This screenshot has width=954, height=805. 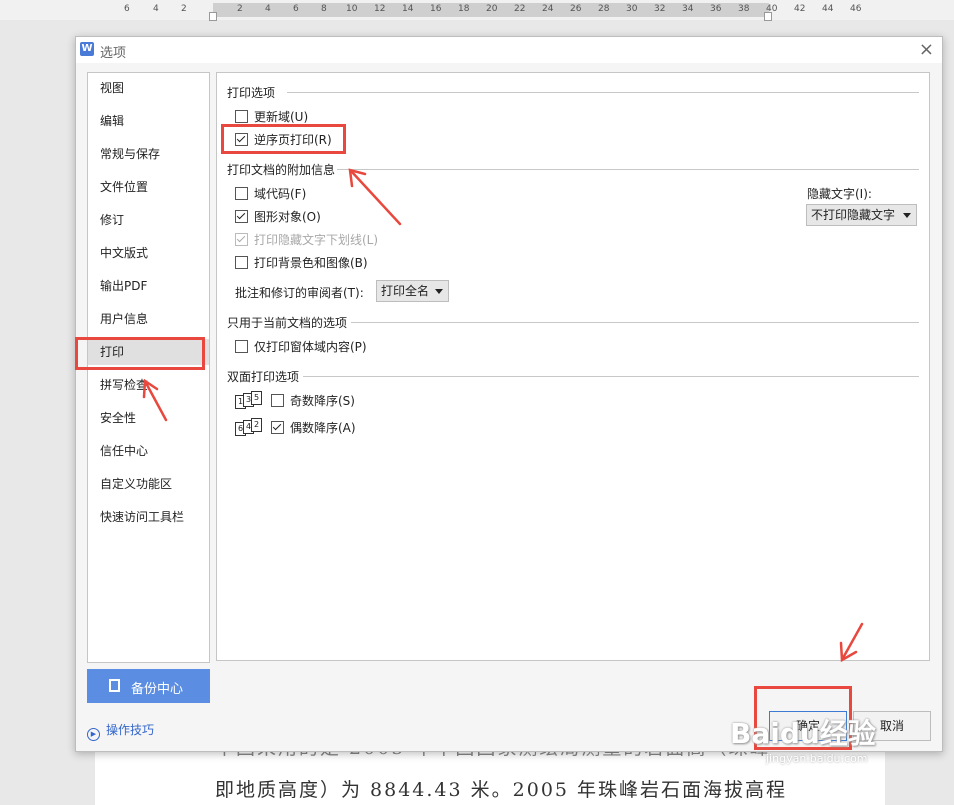 What do you see at coordinates (817, 758) in the screenshot?
I see `watermark-url: jingyan.baidu.com` at bounding box center [817, 758].